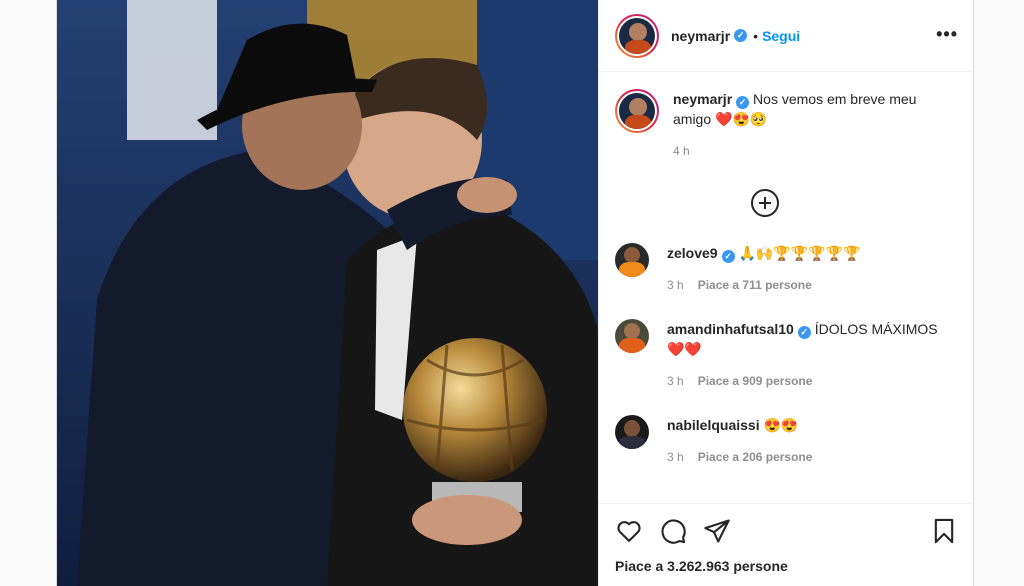  What do you see at coordinates (755, 285) in the screenshot?
I see `comment-likes: Piace a 711 persone` at bounding box center [755, 285].